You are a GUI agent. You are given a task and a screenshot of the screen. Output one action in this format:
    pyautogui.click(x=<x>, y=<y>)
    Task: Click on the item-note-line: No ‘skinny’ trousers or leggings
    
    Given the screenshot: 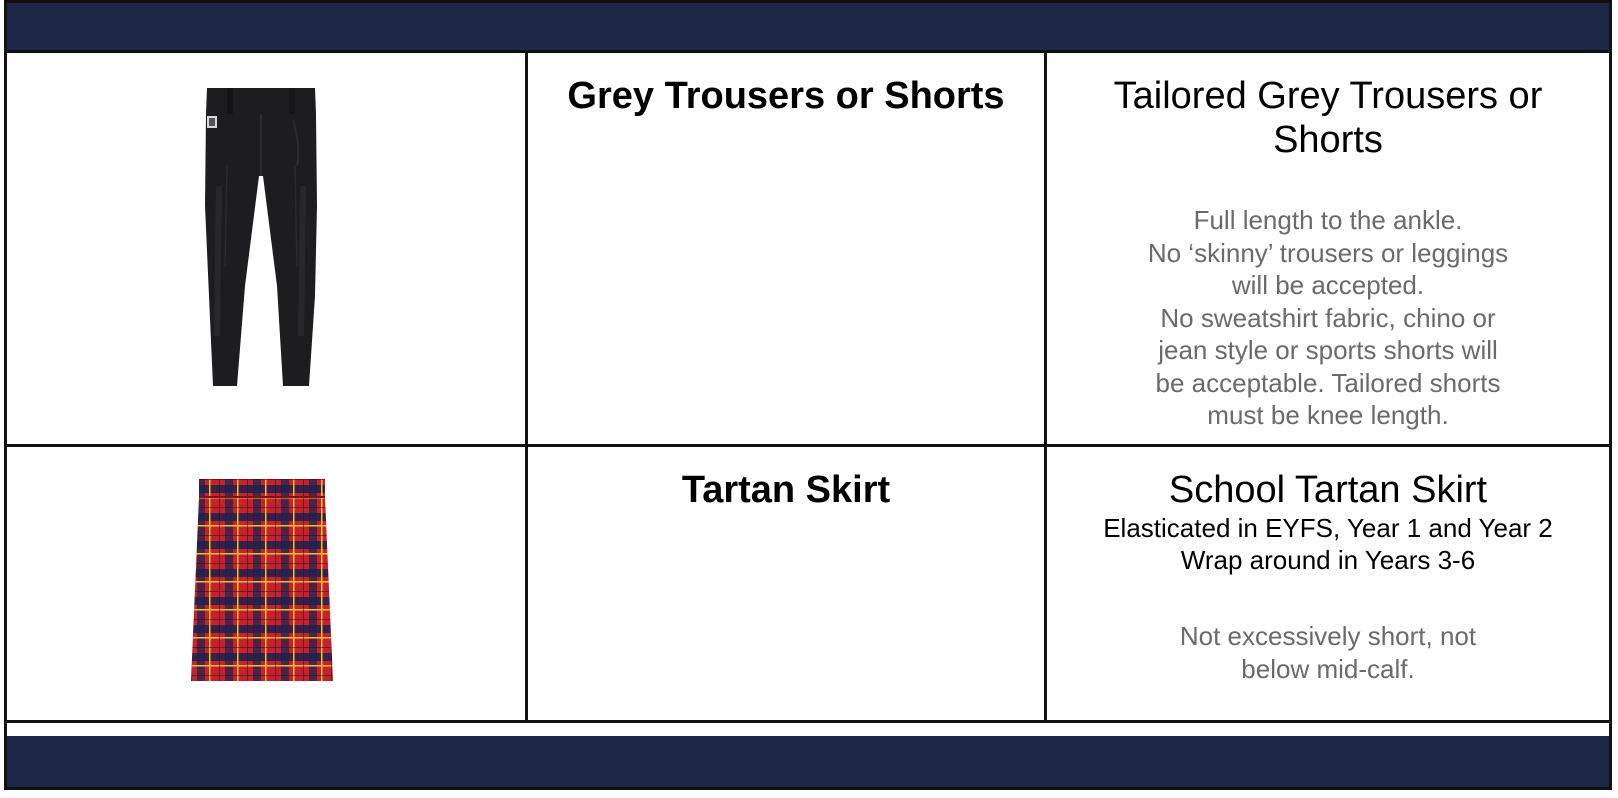 What is the action you would take?
    pyautogui.click(x=1328, y=252)
    